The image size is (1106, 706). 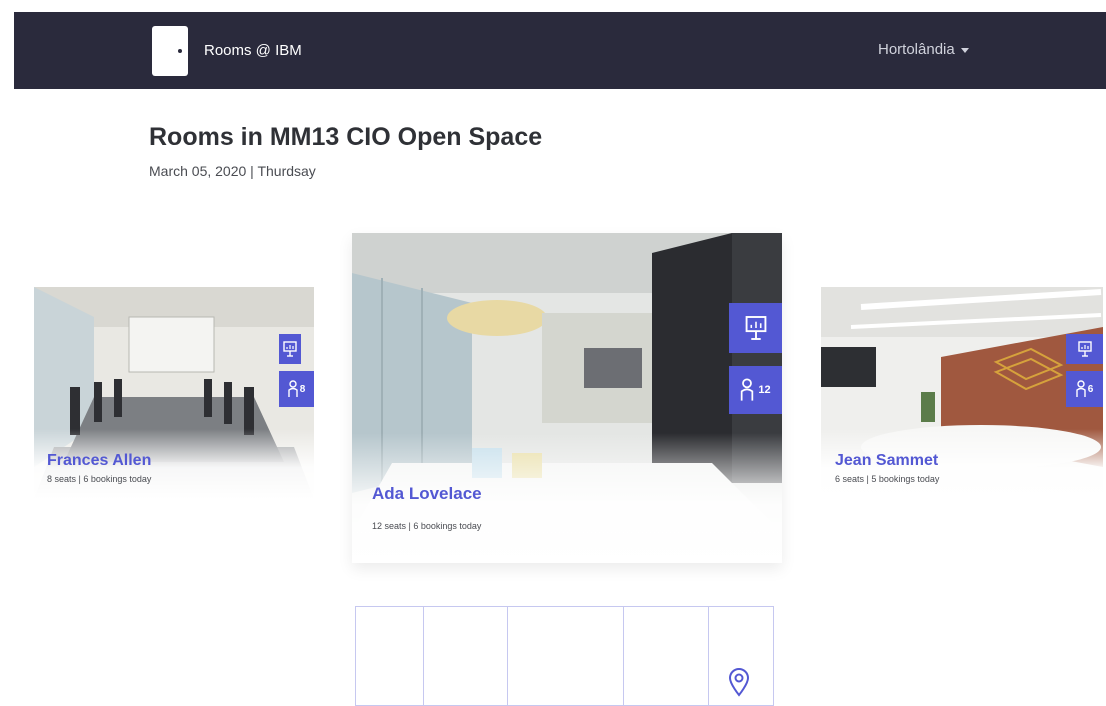 What do you see at coordinates (346, 137) in the screenshot?
I see `page-title: Rooms in MM13 CIO Open Space` at bounding box center [346, 137].